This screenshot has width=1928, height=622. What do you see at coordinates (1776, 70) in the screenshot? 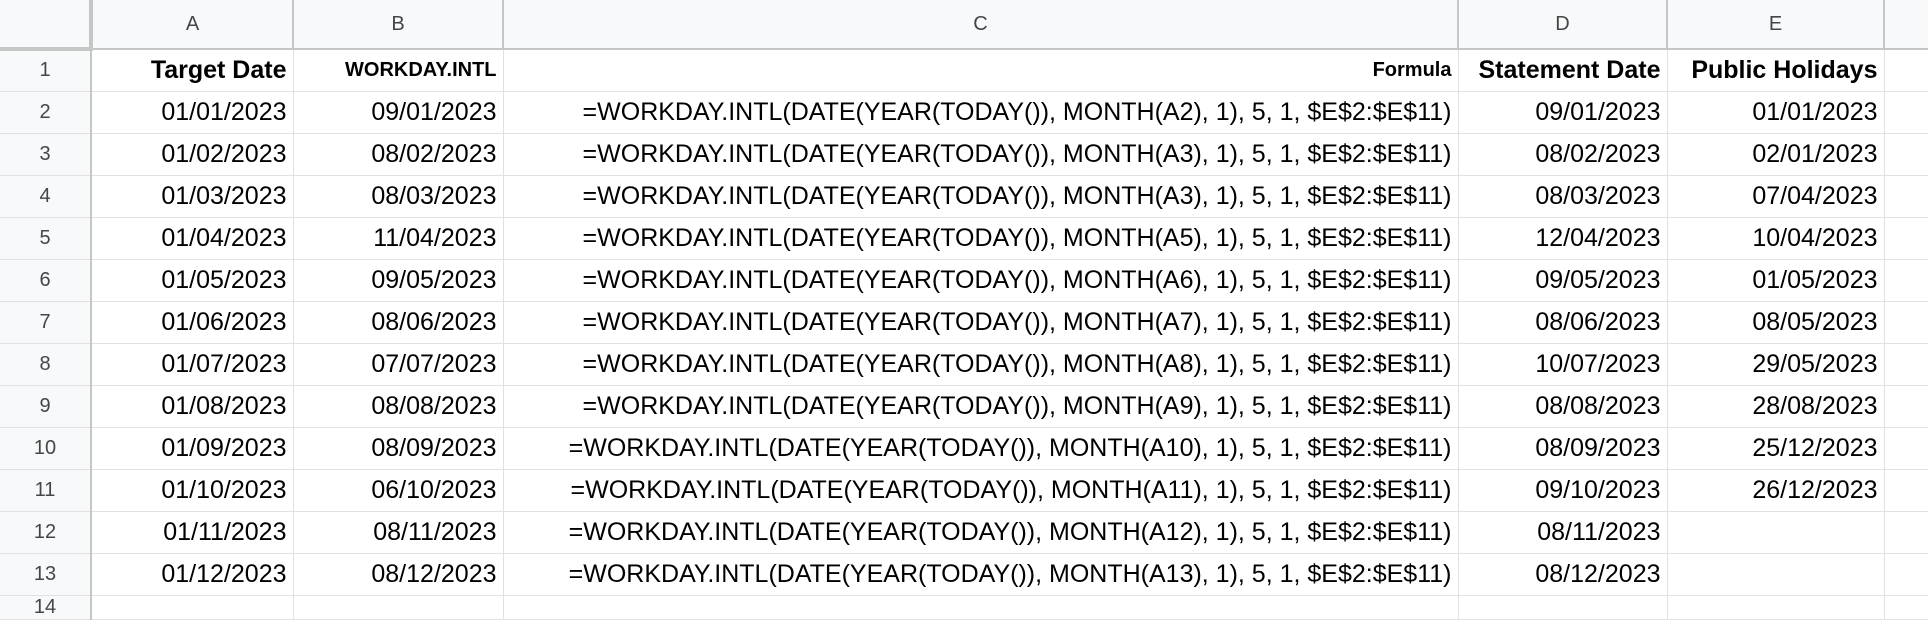
I see `cell-e1: Public Holidays` at bounding box center [1776, 70].